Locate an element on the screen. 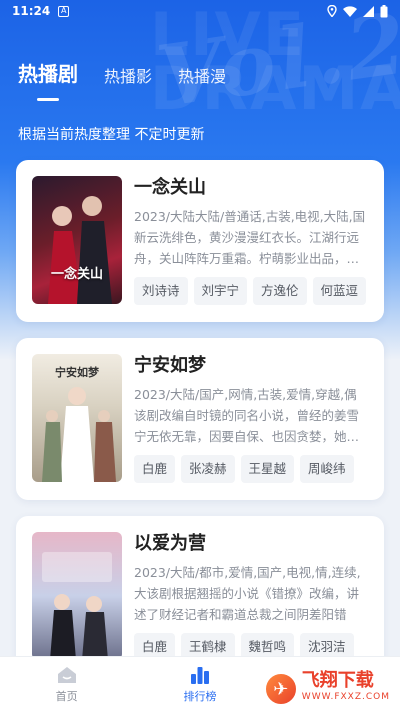  status-bar: 11:24 A is located at coordinates (200, 11).